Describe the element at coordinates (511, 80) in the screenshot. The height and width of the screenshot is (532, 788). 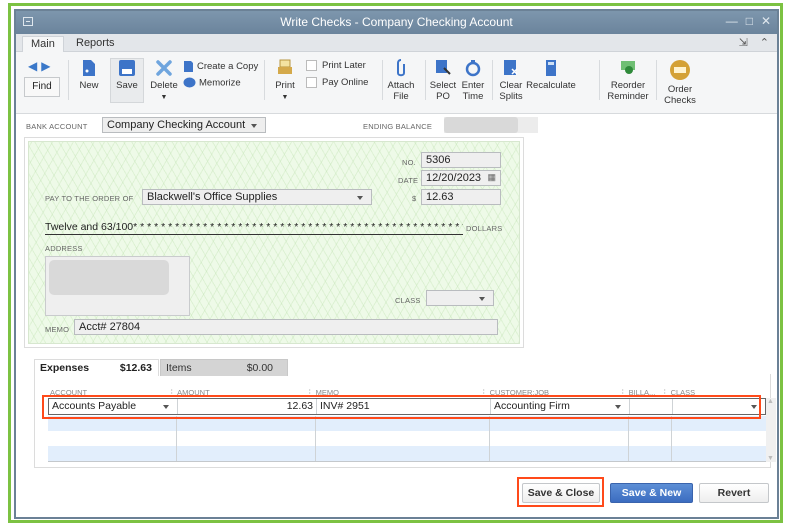
I see `clear-splits-button: Clear Splits` at that location.